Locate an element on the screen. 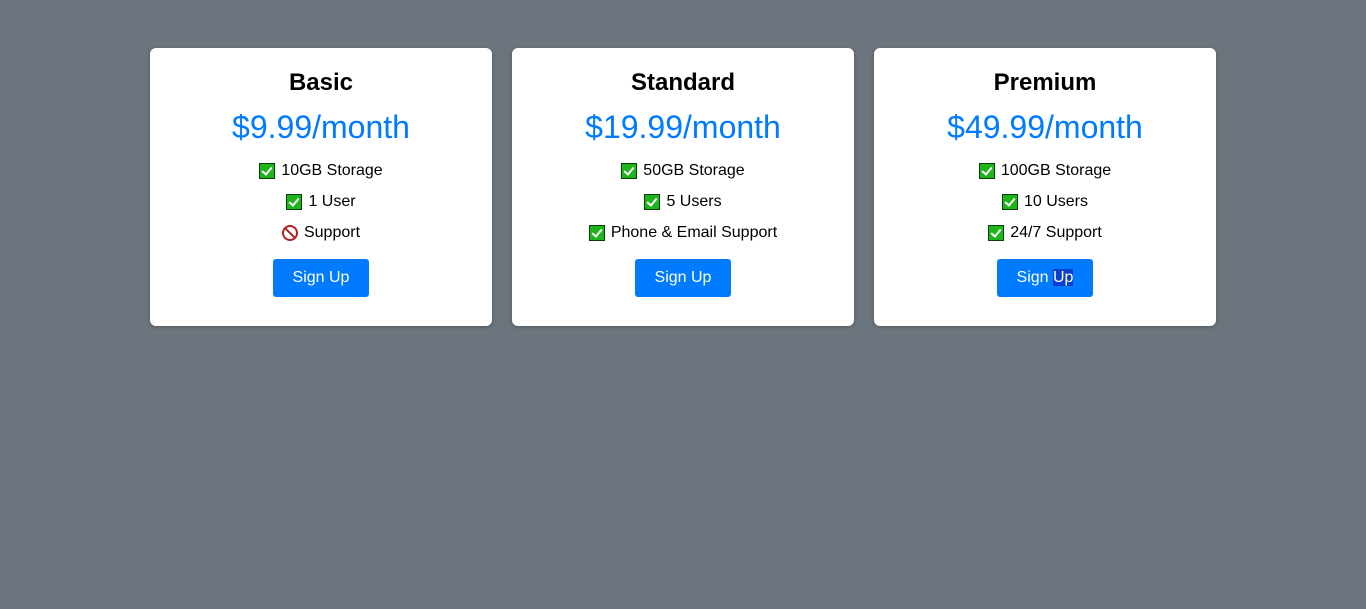 This screenshot has width=1366, height=609. feature-label: 100GB Storage is located at coordinates (1056, 170).